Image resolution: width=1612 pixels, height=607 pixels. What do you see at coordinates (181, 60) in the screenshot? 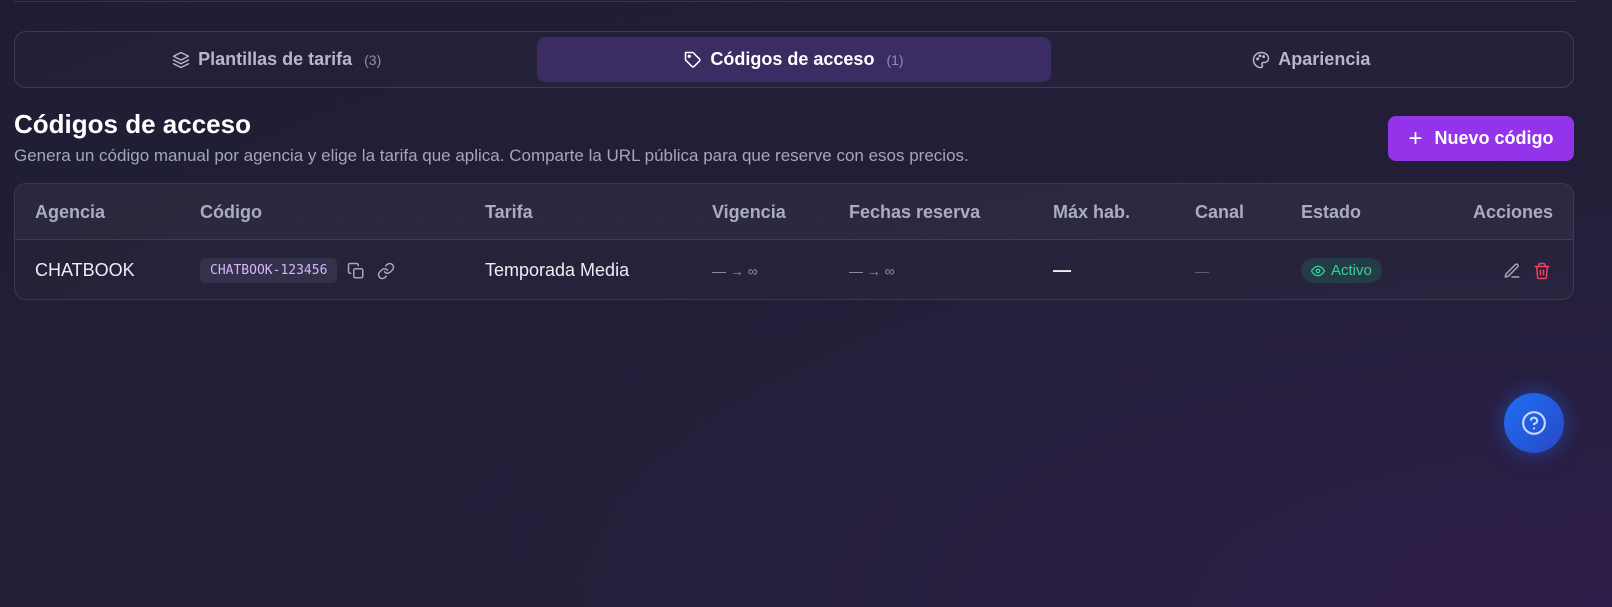
I see `layers-icon` at bounding box center [181, 60].